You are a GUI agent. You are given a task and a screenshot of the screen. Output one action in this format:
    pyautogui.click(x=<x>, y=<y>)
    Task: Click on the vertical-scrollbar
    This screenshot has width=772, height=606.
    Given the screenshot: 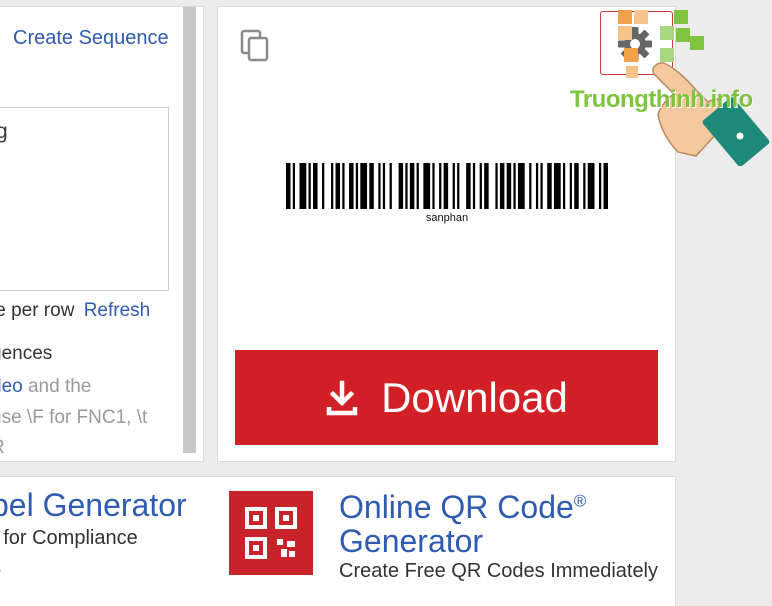 What is the action you would take?
    pyautogui.click(x=189, y=230)
    